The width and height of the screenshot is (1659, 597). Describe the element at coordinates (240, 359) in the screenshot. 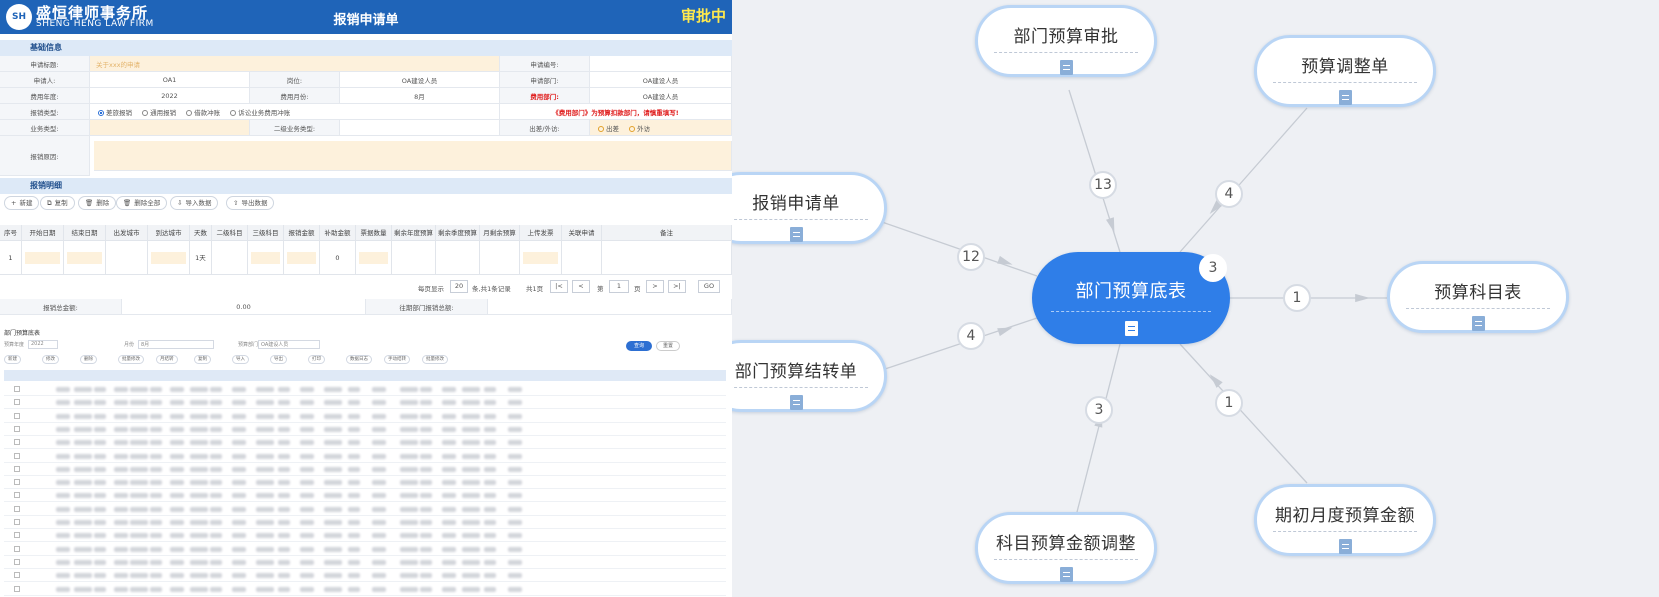

I see `inner-toolbar-button: 导入` at that location.